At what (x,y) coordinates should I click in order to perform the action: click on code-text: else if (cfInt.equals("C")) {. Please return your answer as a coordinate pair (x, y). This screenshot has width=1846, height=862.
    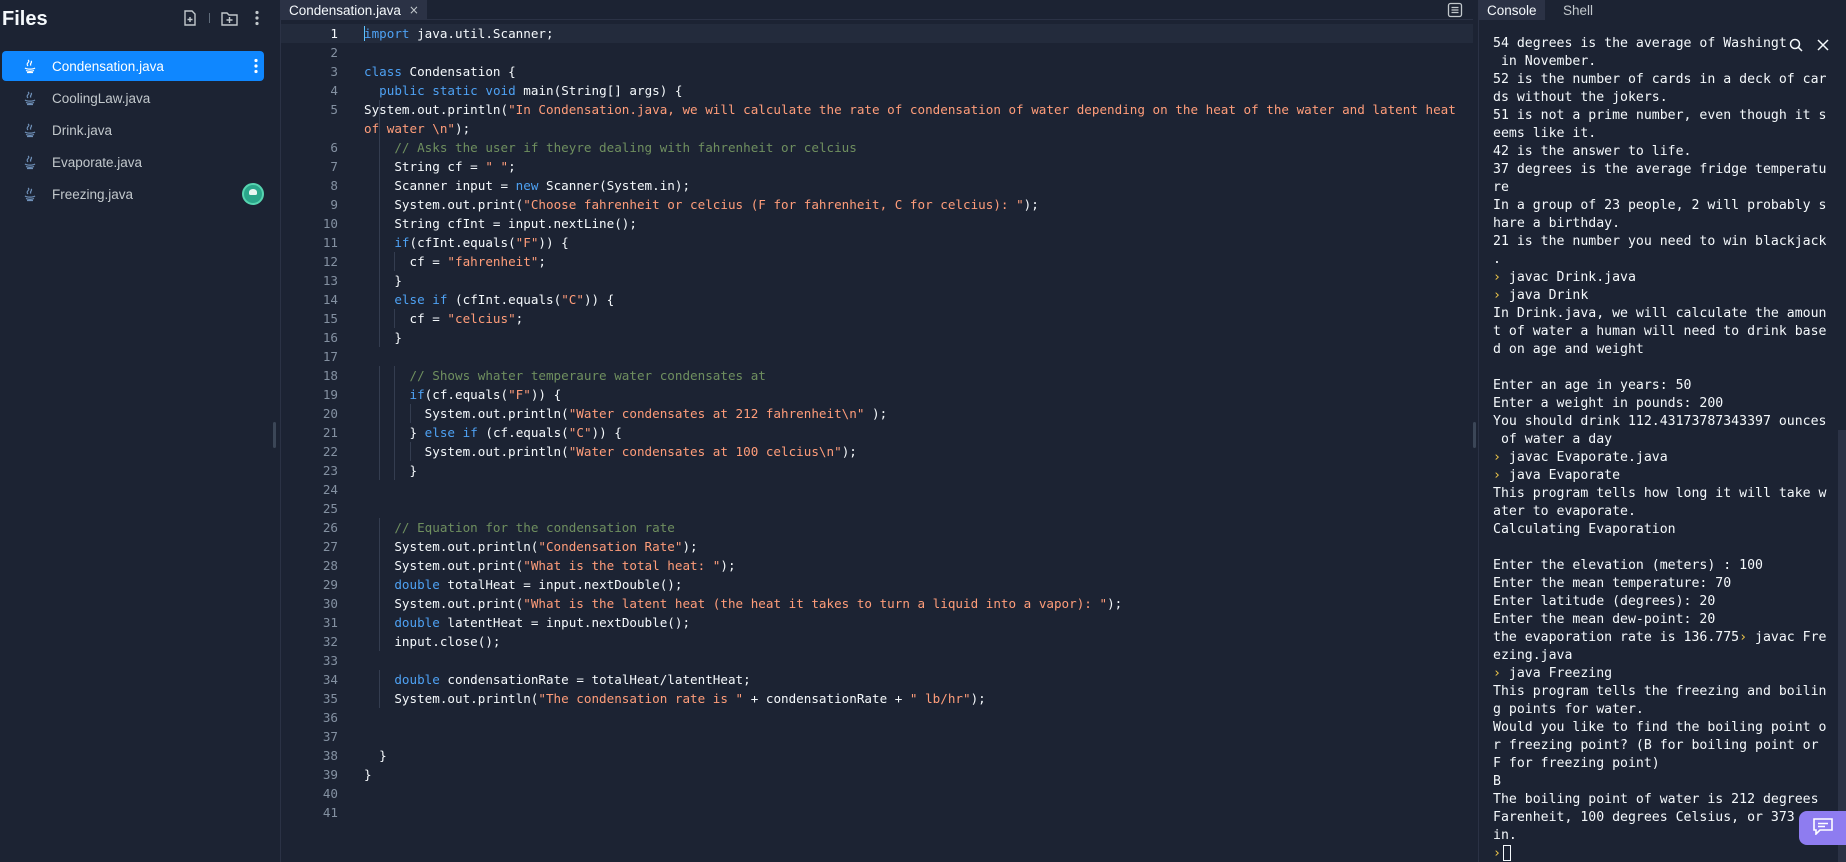
    Looking at the image, I should click on (504, 299).